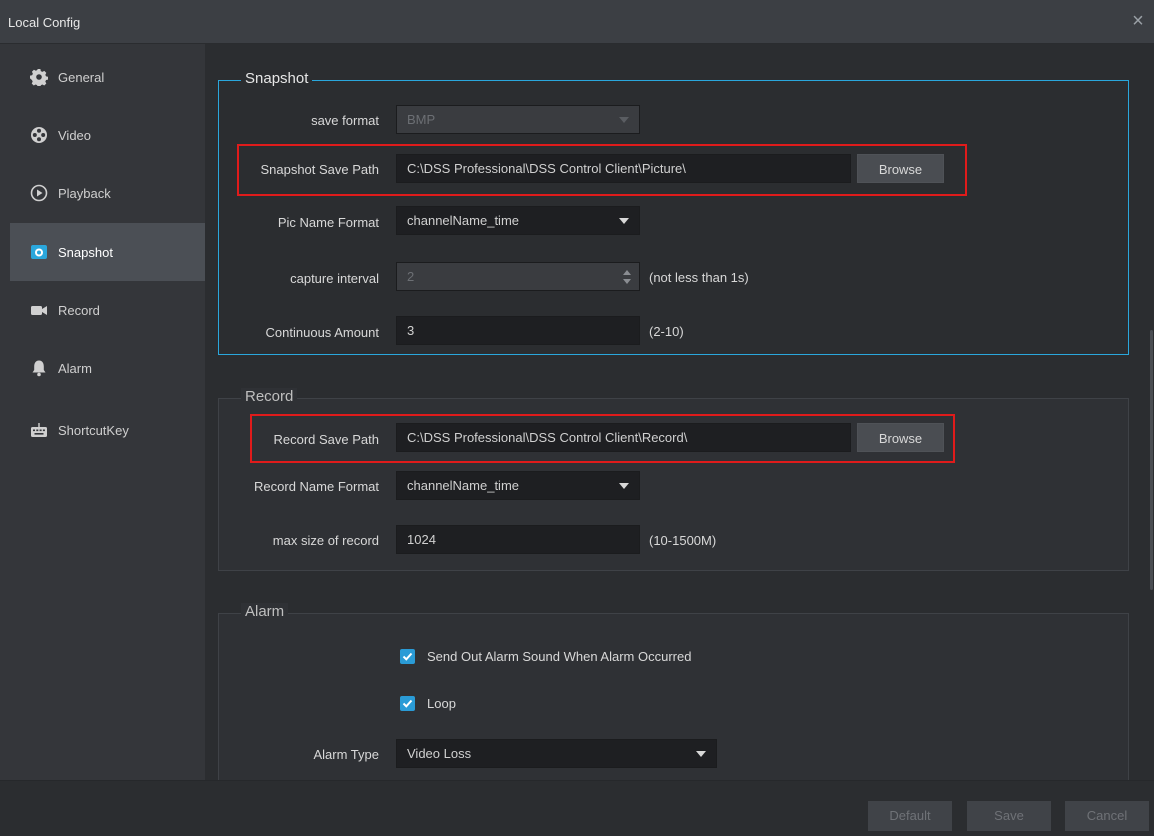 Image resolution: width=1154 pixels, height=836 pixels. I want to click on snapshot-browse-button: Browse, so click(900, 168).